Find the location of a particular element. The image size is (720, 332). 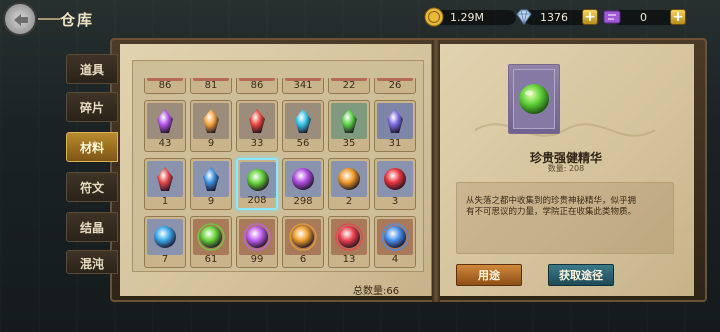

description-box is located at coordinates (565, 218).